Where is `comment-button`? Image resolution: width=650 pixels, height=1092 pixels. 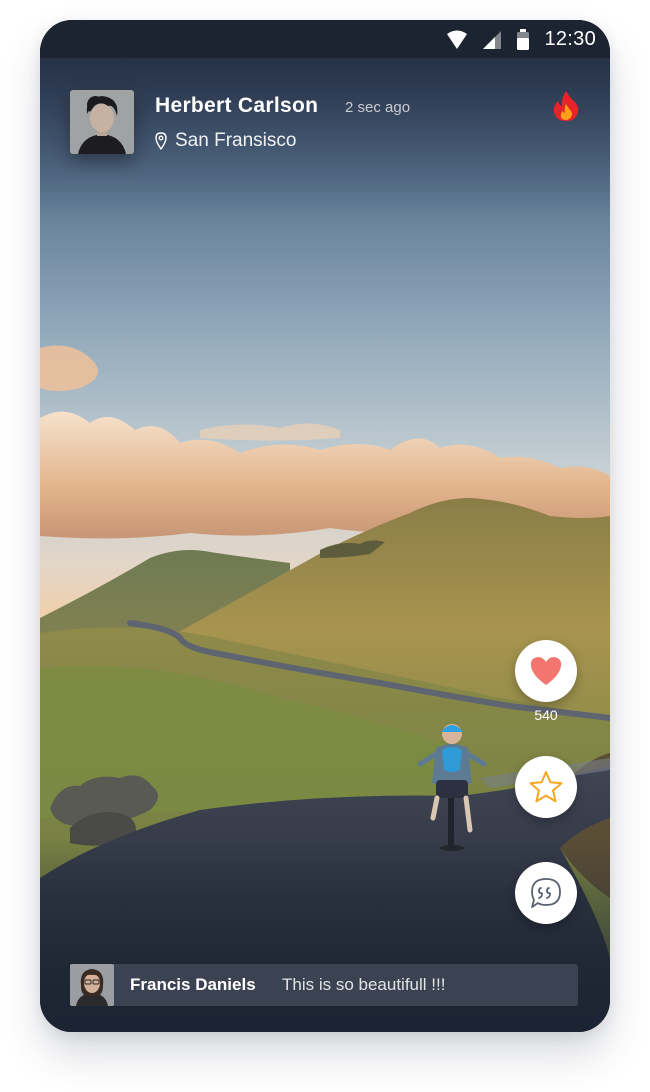
comment-button is located at coordinates (546, 893).